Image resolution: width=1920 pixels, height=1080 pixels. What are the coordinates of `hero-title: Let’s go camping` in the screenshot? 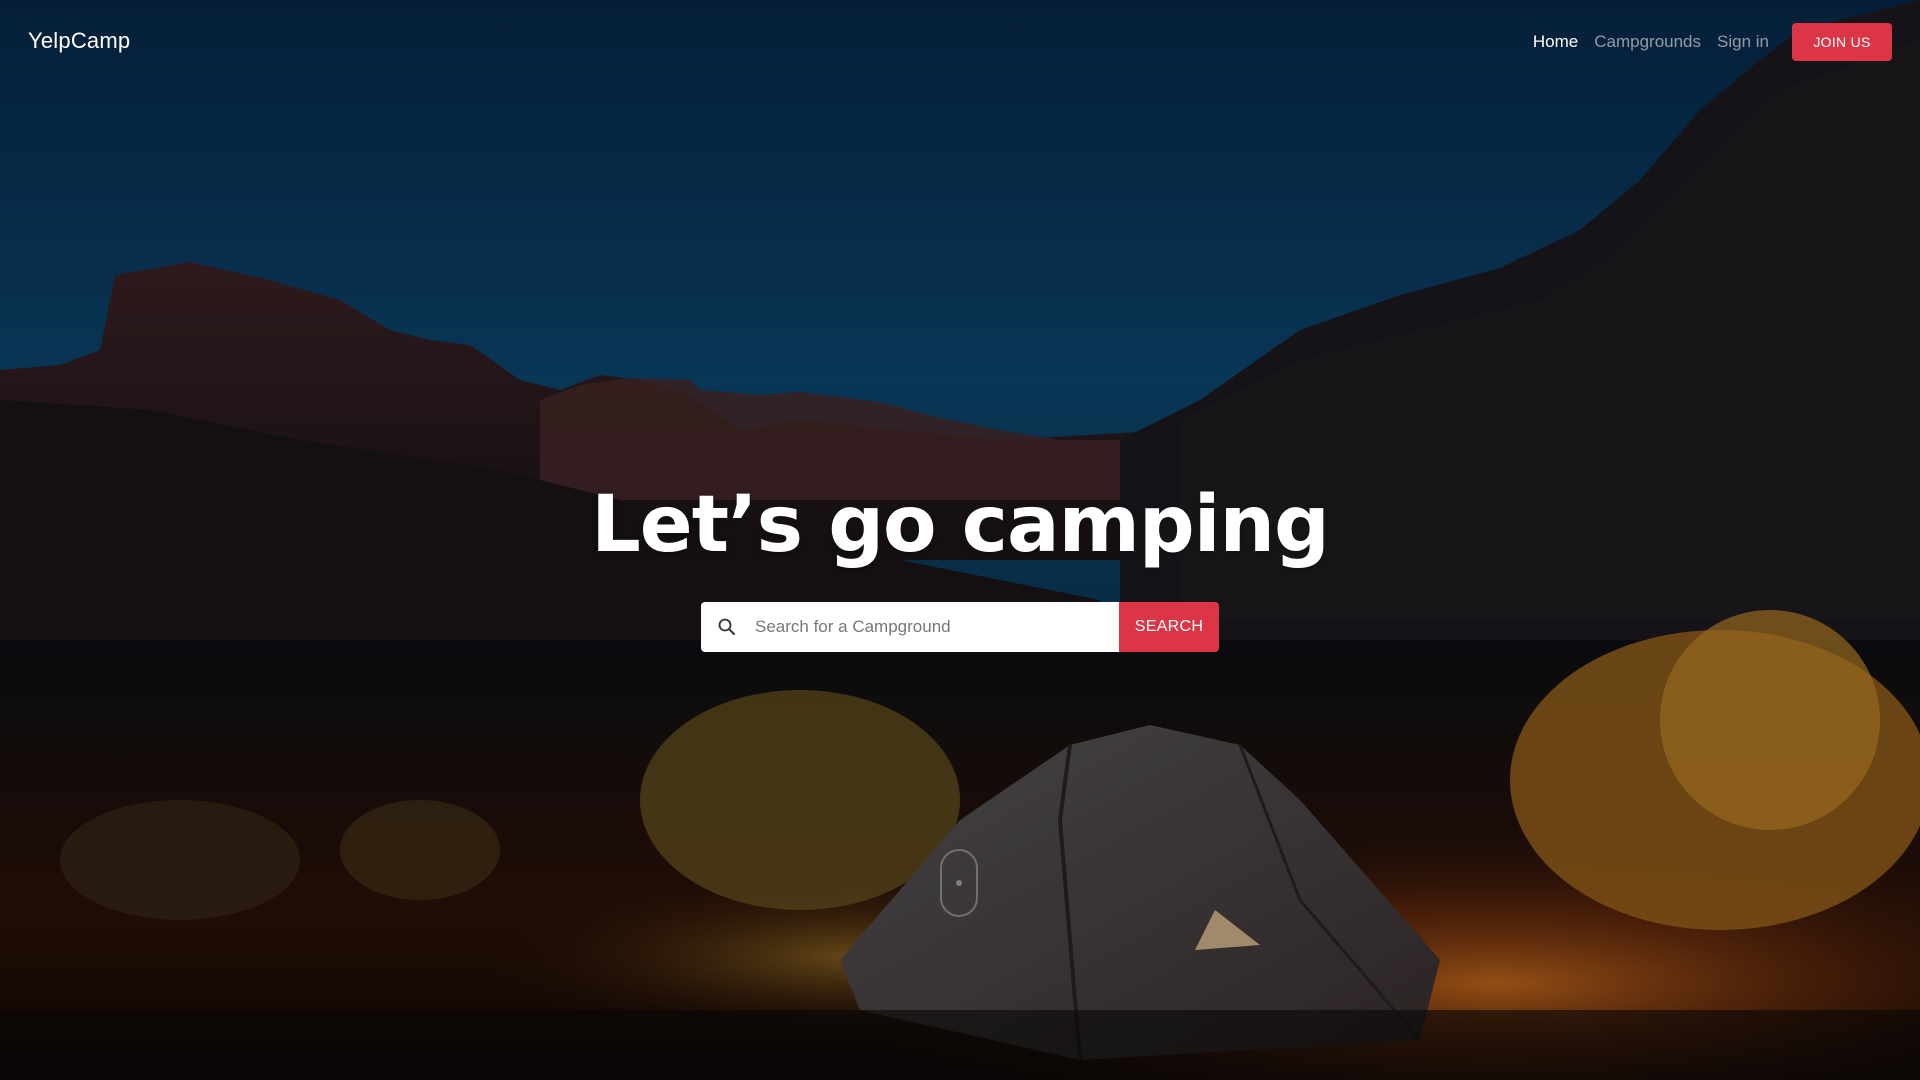 It's located at (960, 525).